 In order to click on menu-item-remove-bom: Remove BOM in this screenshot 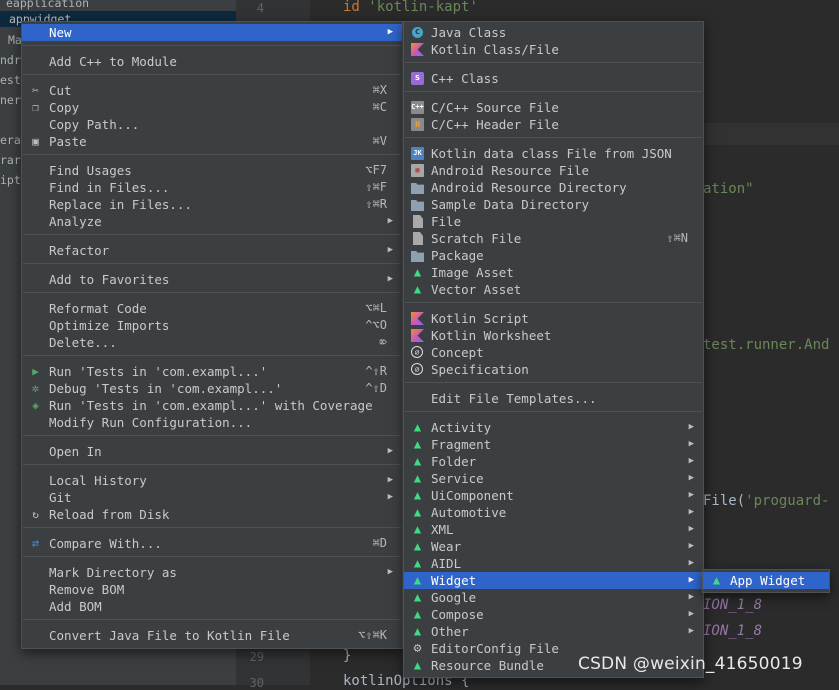, I will do `click(212, 589)`.